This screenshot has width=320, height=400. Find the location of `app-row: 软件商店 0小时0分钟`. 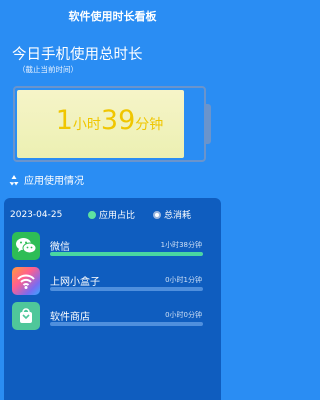

app-row: 软件商店 0小时0分钟 is located at coordinates (110, 318).